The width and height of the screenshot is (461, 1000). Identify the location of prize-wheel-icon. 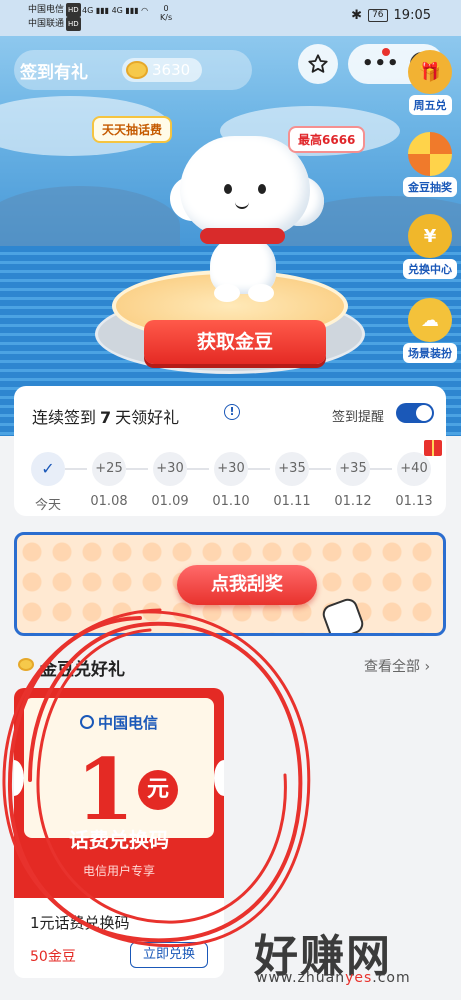
(430, 154).